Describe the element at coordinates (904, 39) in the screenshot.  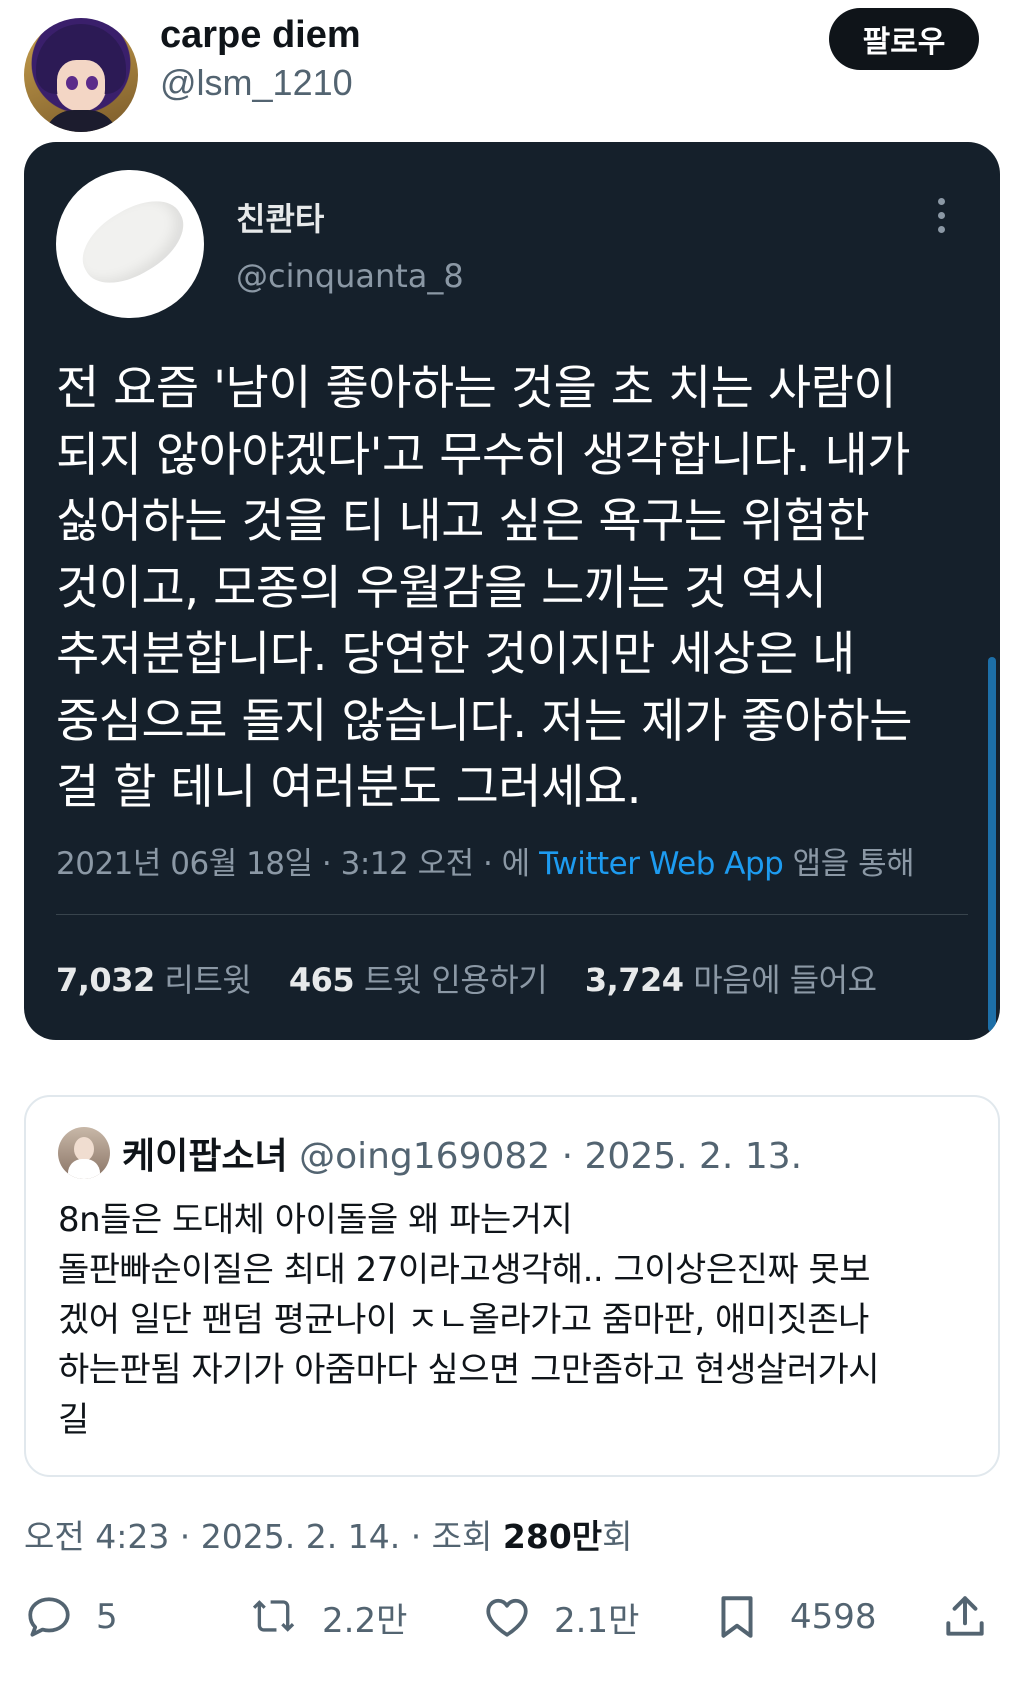
I see `follow-button: 팔로우` at that location.